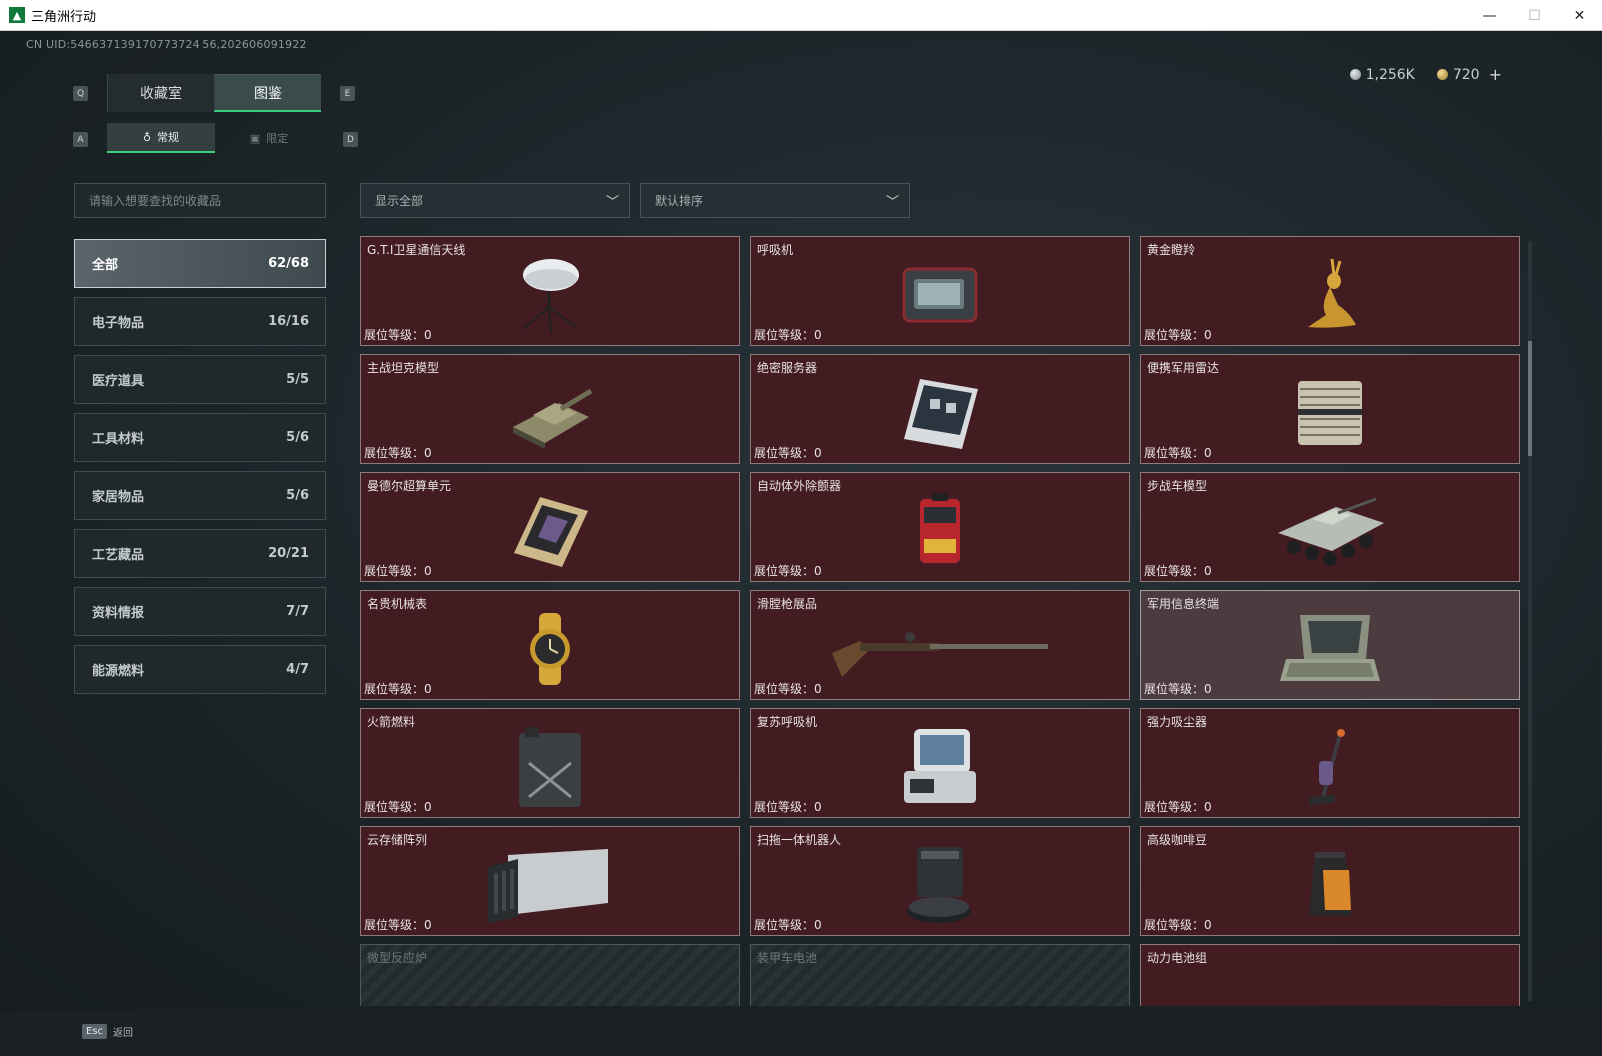  I want to click on item-card-locked: 微型反应炉, so click(550, 975).